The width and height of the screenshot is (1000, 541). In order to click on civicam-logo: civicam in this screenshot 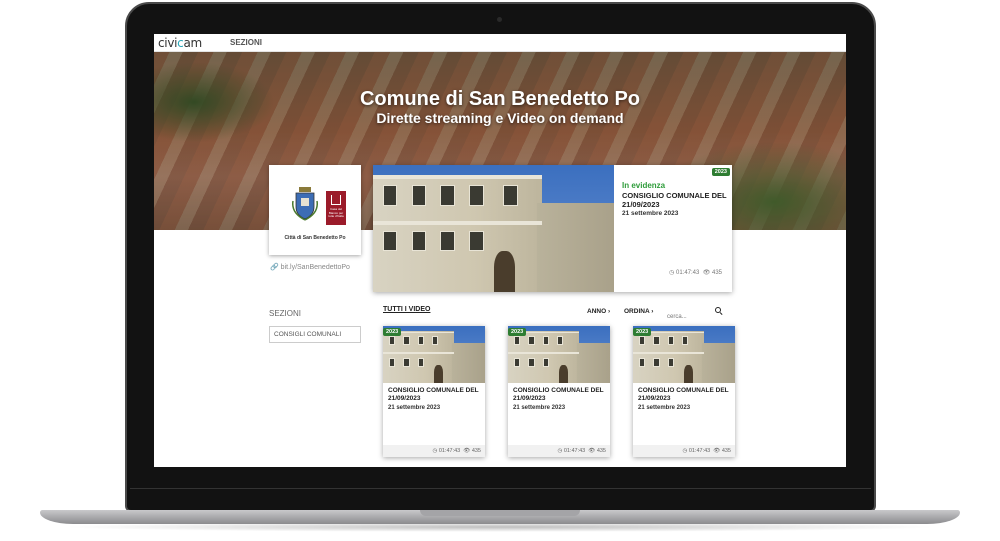, I will do `click(180, 43)`.